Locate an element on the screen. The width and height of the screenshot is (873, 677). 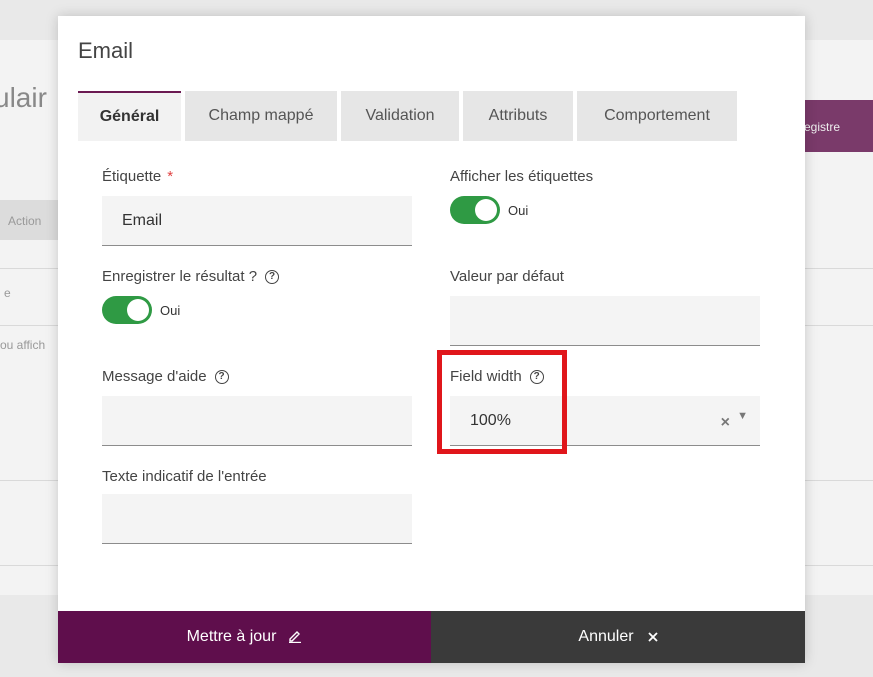
afficher-etiquettes-label: Afficher les étiquettes is located at coordinates (521, 176).